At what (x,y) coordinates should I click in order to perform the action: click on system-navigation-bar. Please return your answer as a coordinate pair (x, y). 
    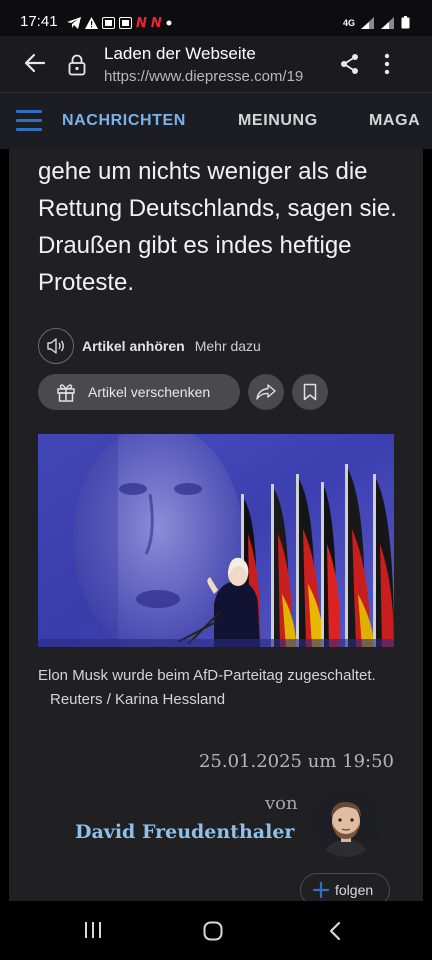
    Looking at the image, I should click on (216, 930).